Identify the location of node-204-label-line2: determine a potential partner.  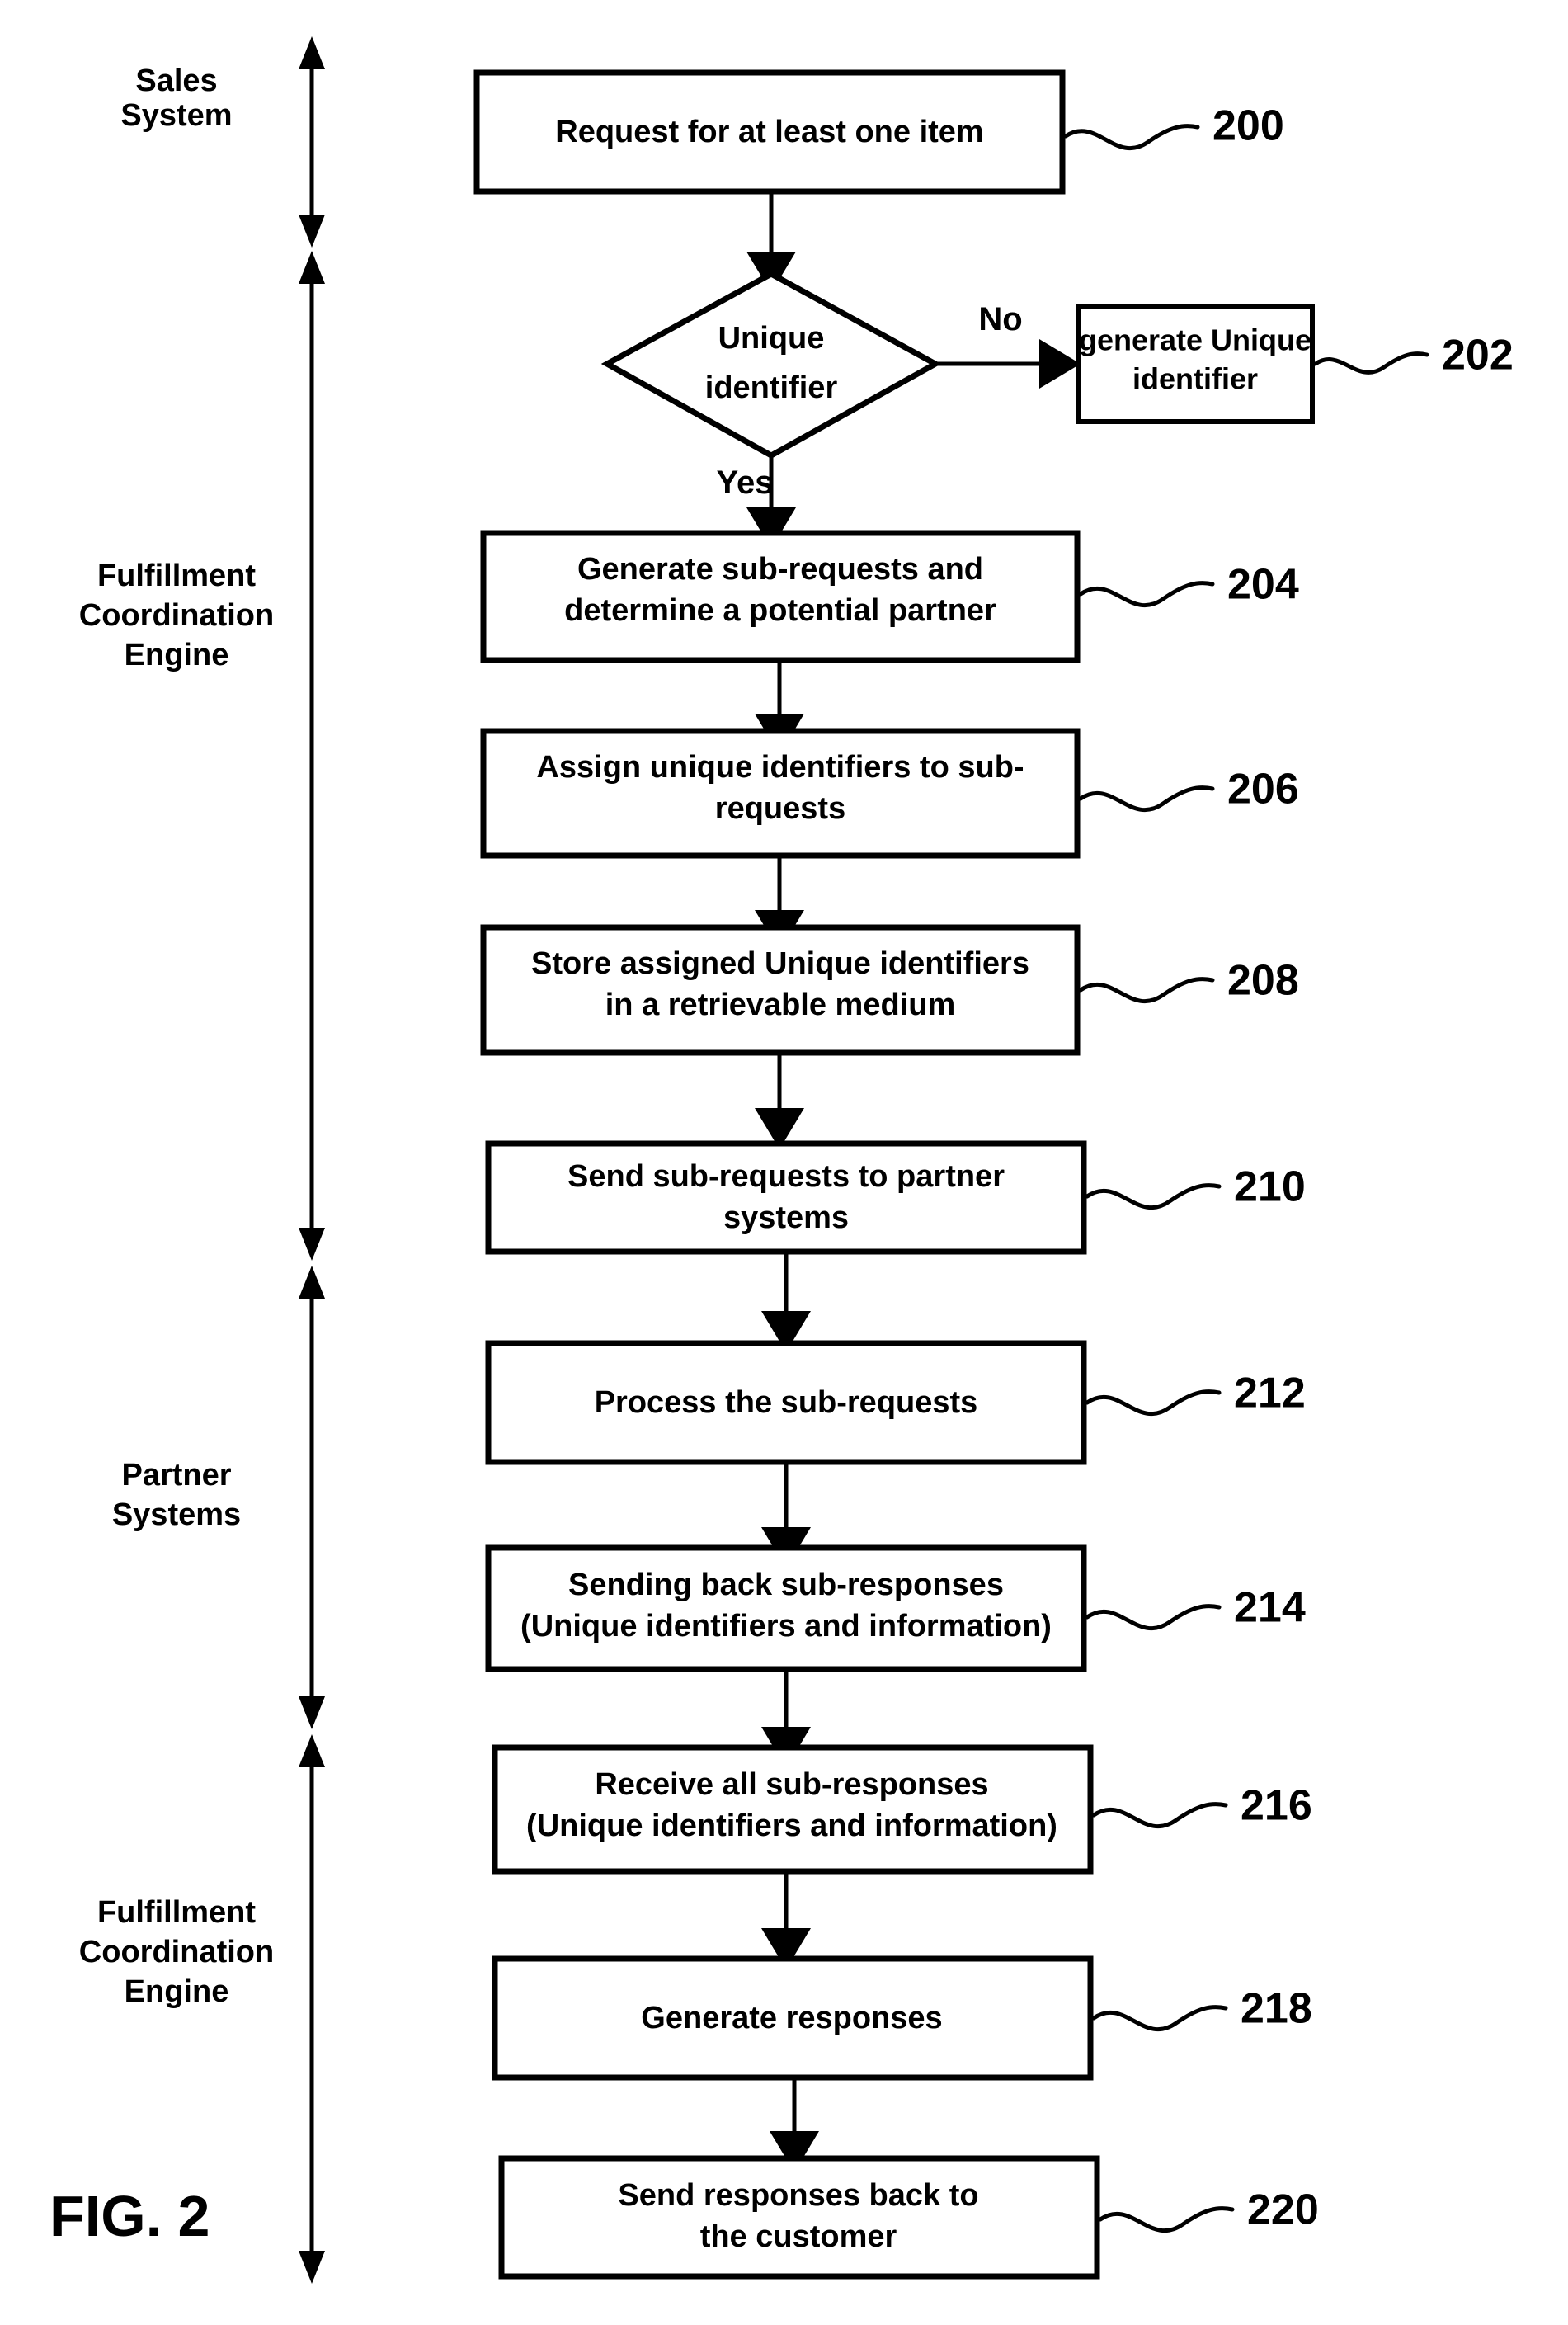
(780, 611).